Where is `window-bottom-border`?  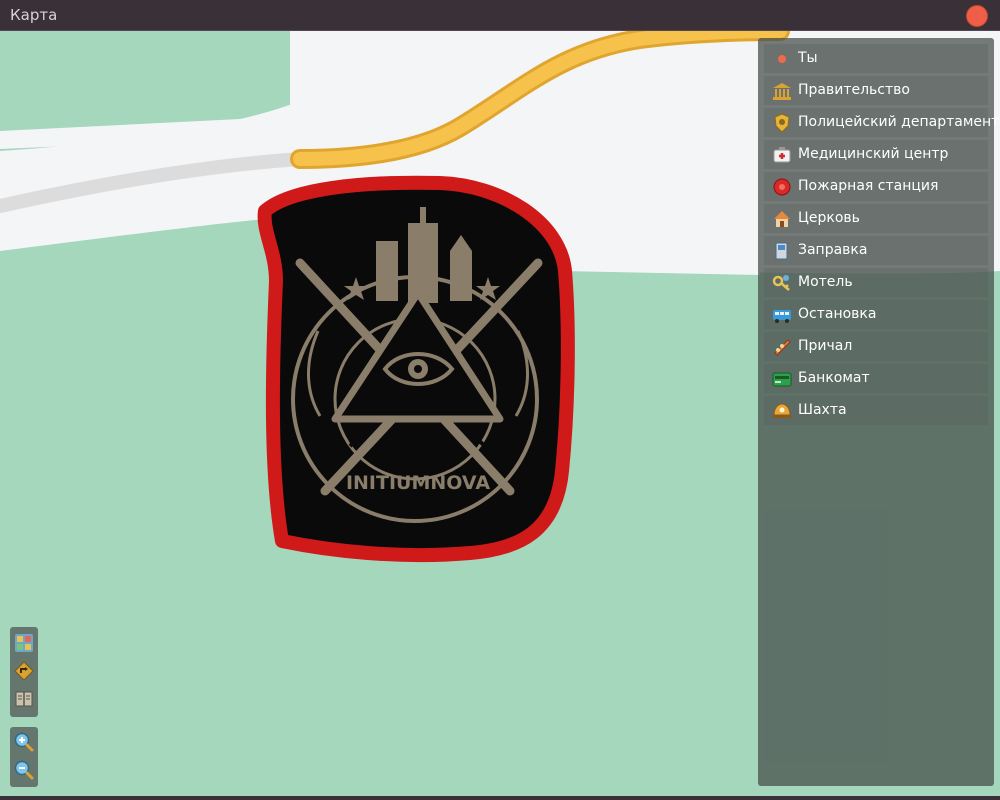
window-bottom-border is located at coordinates (500, 798).